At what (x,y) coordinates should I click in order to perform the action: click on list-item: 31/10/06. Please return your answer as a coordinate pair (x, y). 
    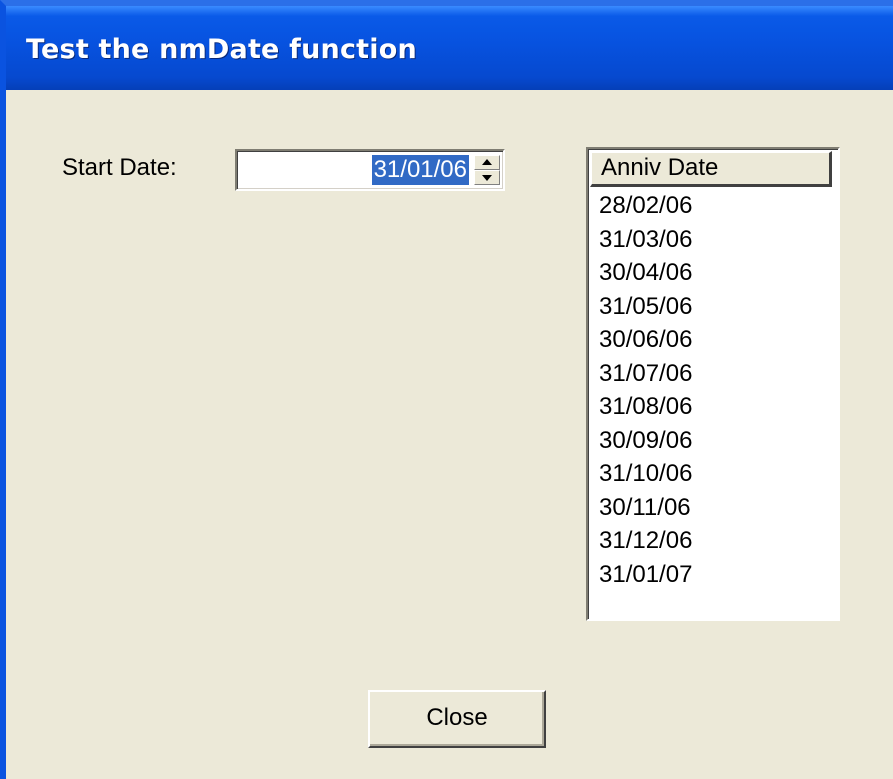
    Looking at the image, I should click on (714, 474).